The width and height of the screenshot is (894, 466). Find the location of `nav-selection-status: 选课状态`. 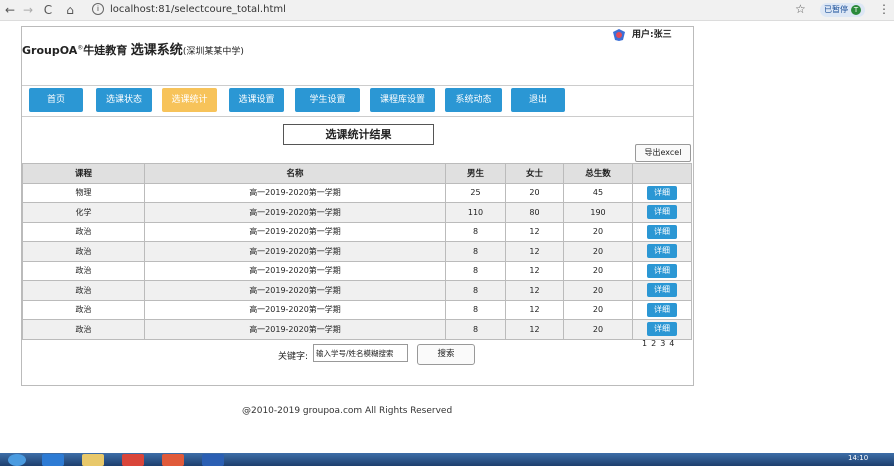

nav-selection-status: 选课状态 is located at coordinates (124, 100).